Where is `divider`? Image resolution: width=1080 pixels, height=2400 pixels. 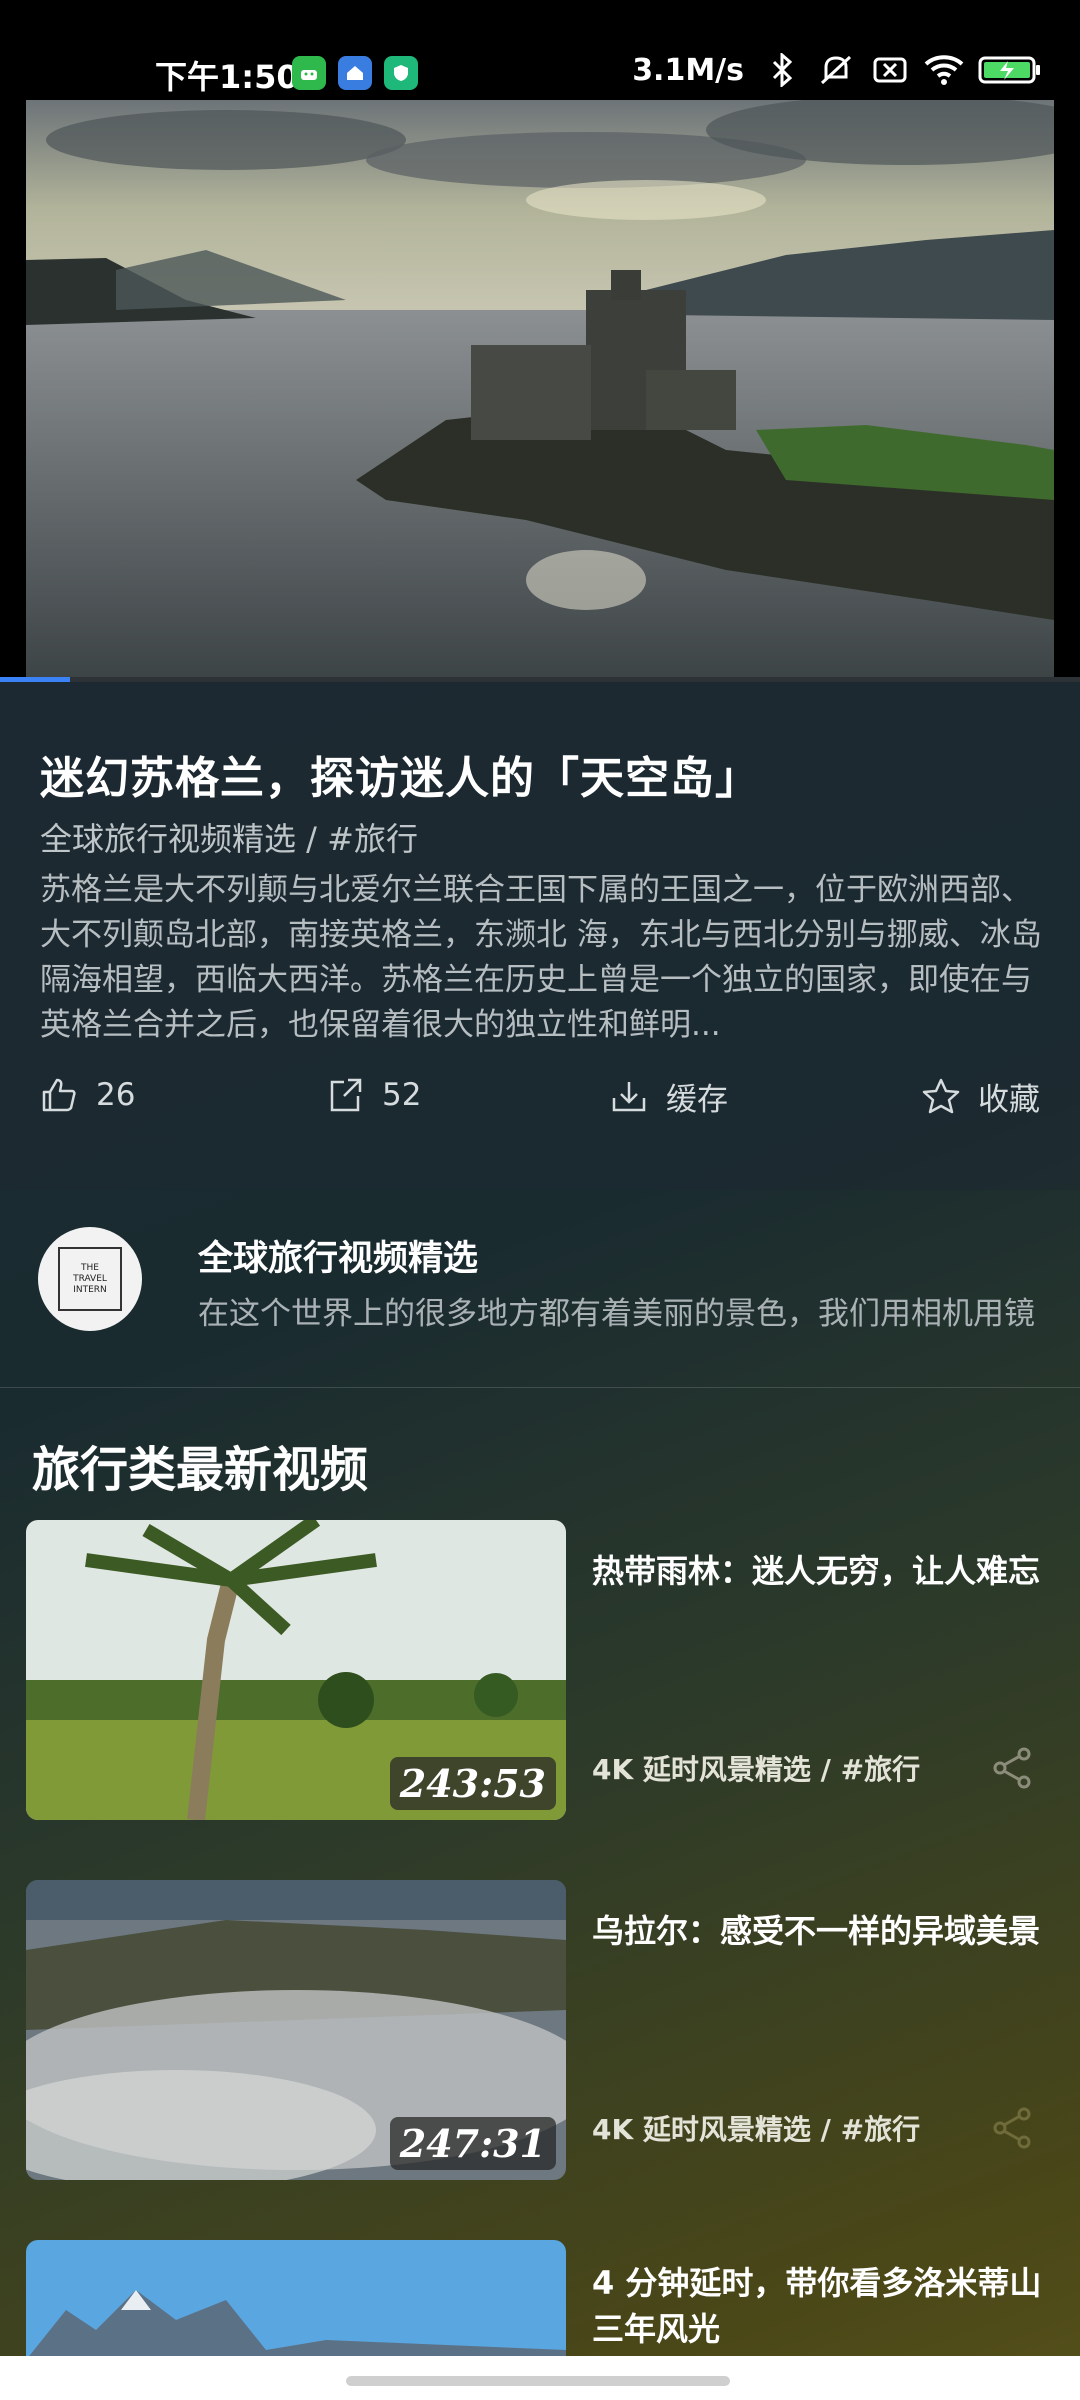
divider is located at coordinates (540, 1387).